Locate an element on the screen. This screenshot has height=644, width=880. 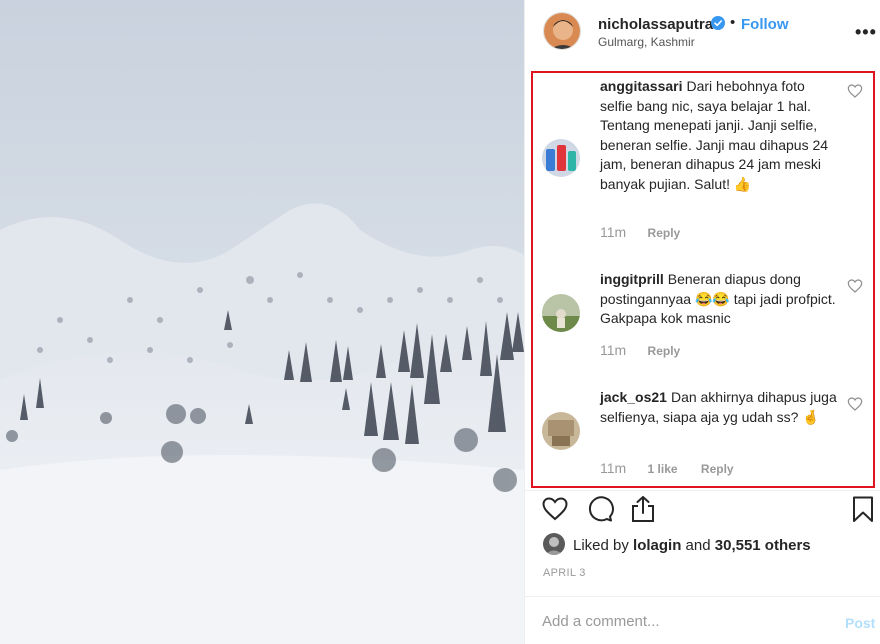
post-actions-bar is located at coordinates (702, 510).